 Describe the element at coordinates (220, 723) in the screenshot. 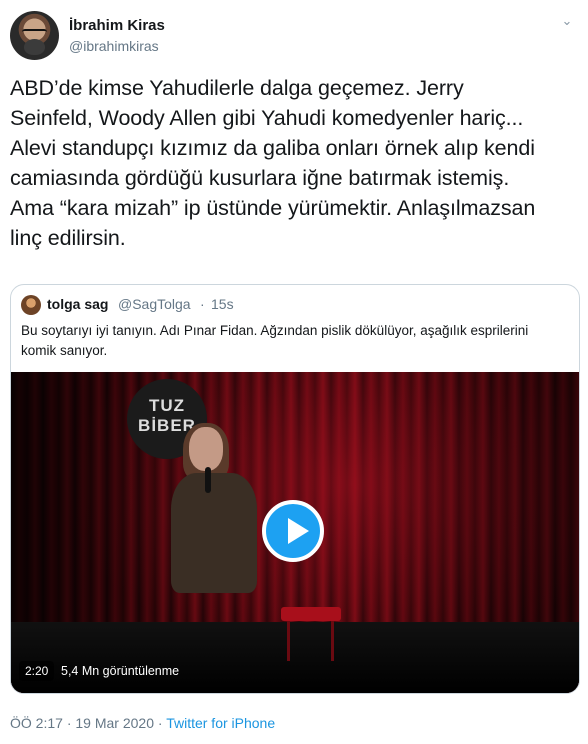

I see `tweet-source-link: Twitter for iPhone` at that location.